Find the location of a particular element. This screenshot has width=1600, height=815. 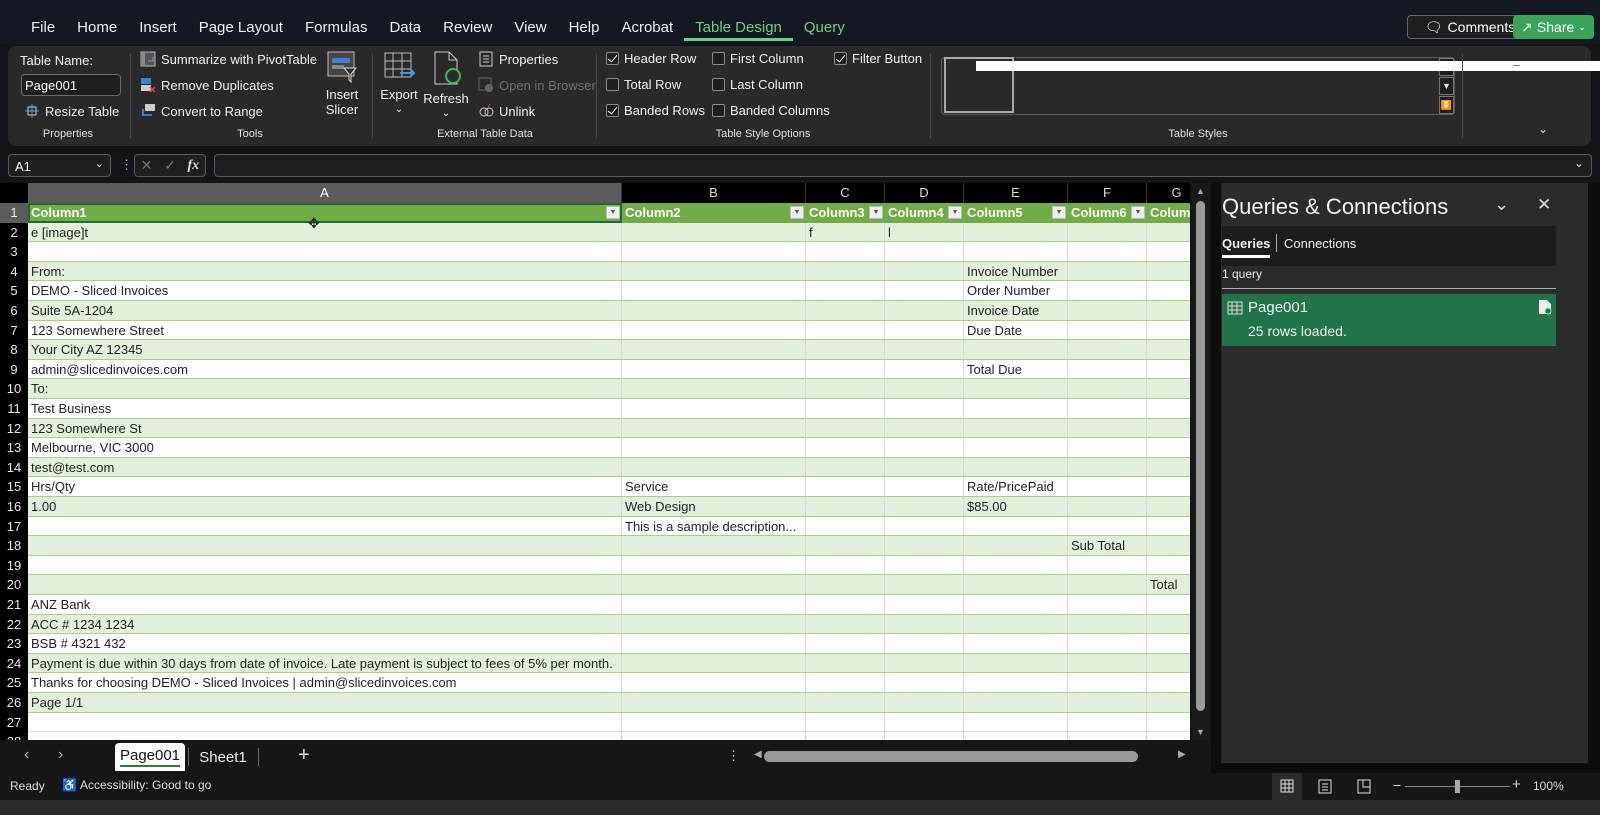

ribbon-tab-insert: Insert is located at coordinates (158, 30).